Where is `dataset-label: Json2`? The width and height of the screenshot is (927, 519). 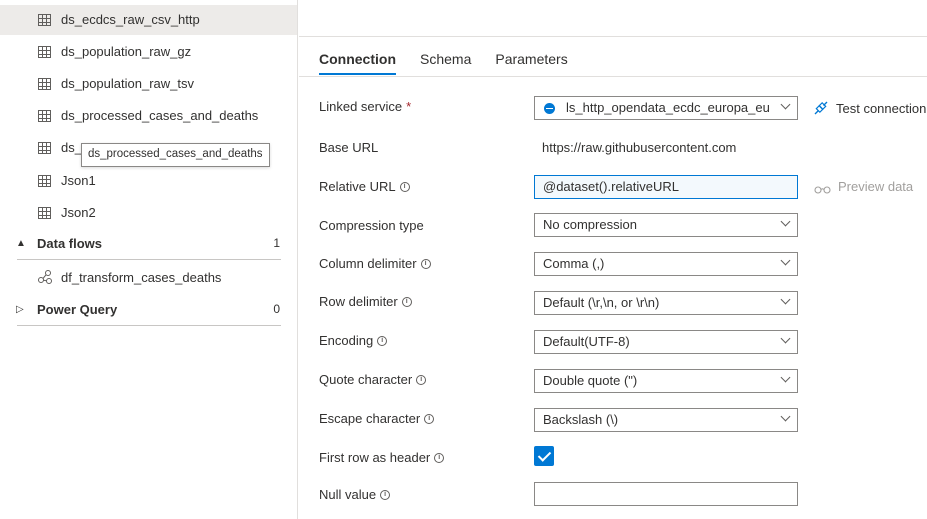
dataset-label: Json2 is located at coordinates (78, 212).